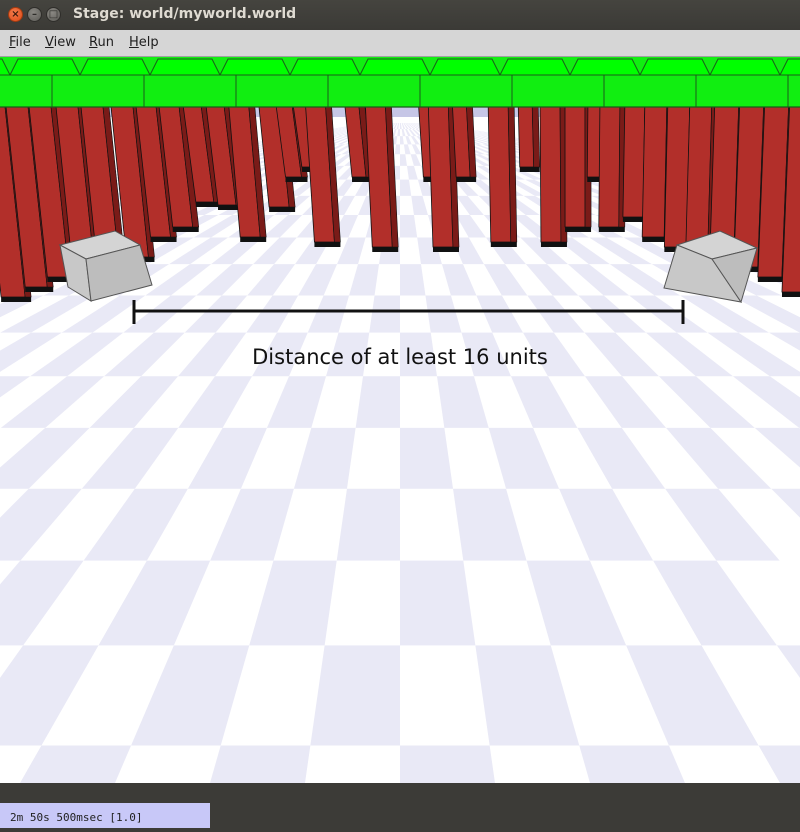  What do you see at coordinates (64, 42) in the screenshot?
I see `menu-view-label: iew` at bounding box center [64, 42].